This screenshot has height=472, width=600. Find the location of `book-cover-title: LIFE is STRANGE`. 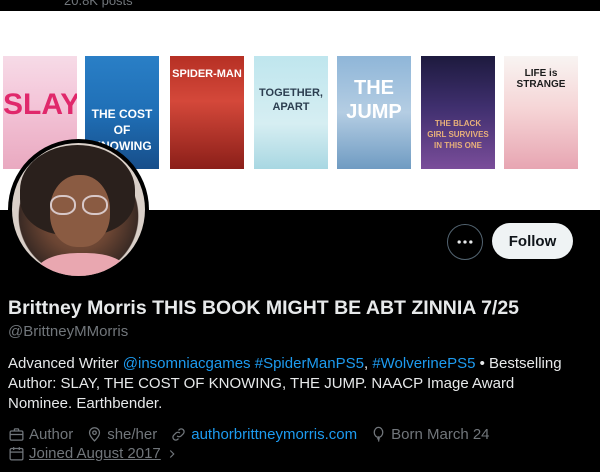

book-cover-title: LIFE is STRANGE is located at coordinates (541, 79).